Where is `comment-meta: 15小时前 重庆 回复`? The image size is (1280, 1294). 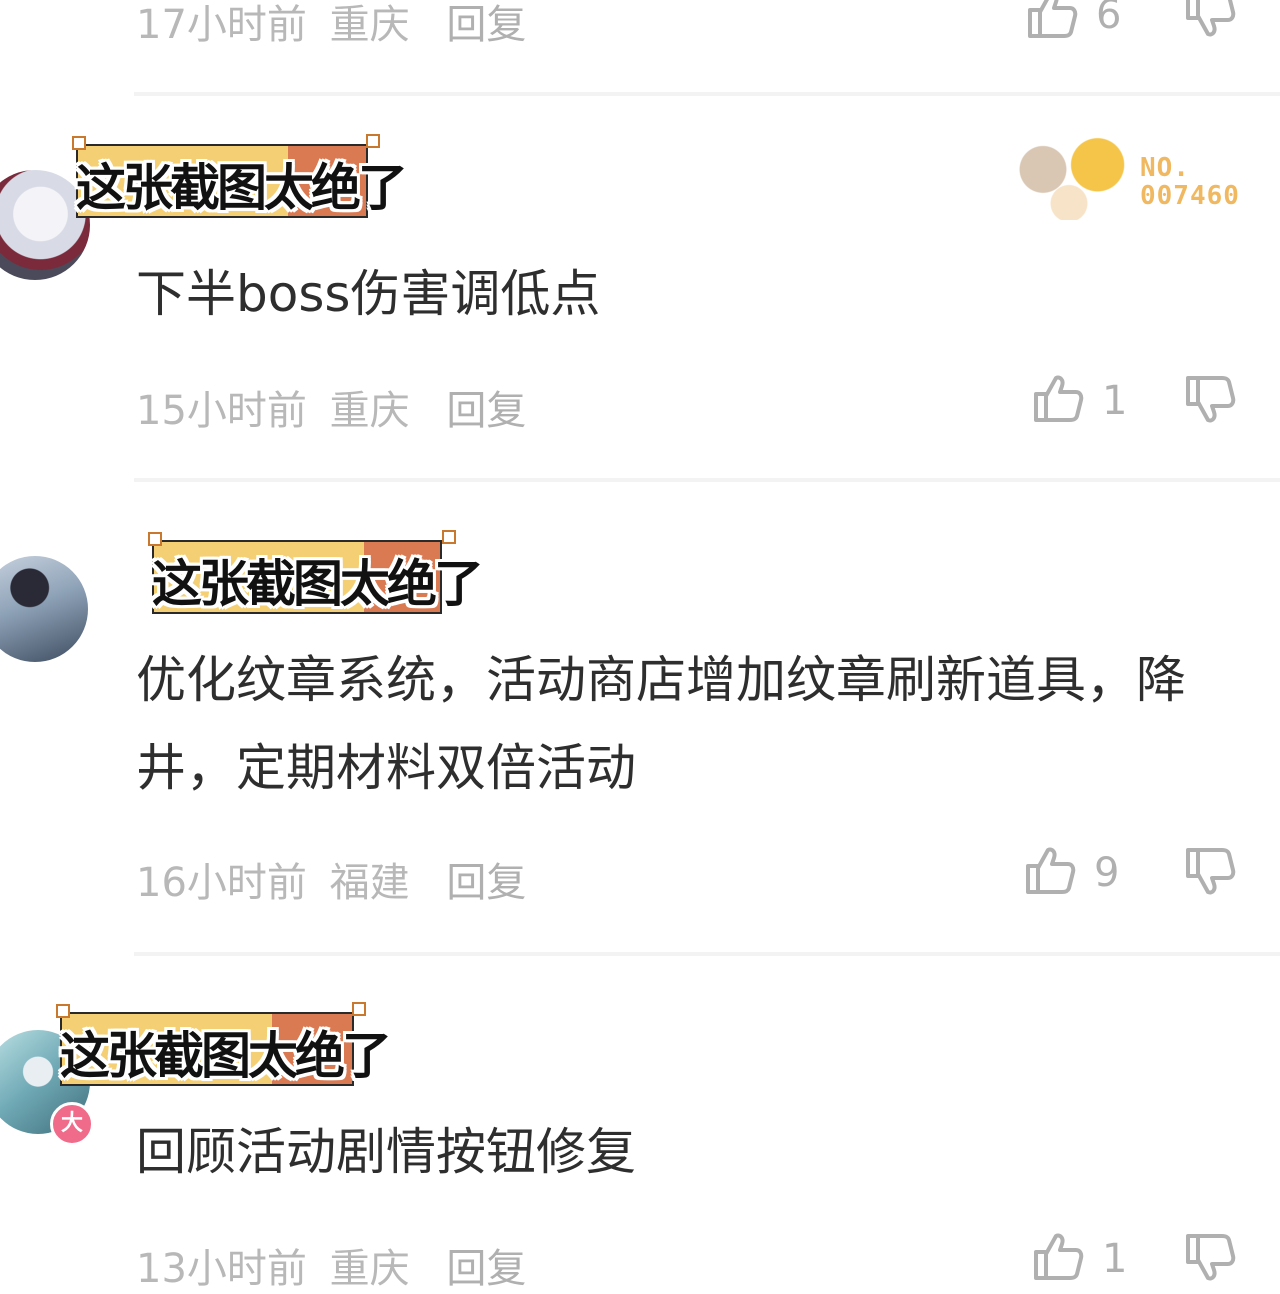
comment-meta: 15小时前 重庆 回复 is located at coordinates (331, 407).